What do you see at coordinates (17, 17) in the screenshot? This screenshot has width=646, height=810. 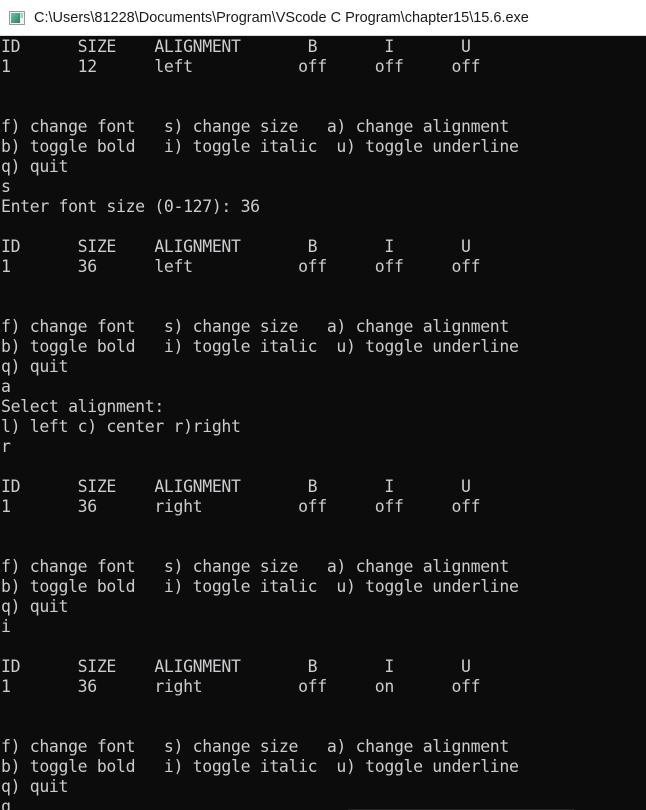 I see `console-window-icon` at bounding box center [17, 17].